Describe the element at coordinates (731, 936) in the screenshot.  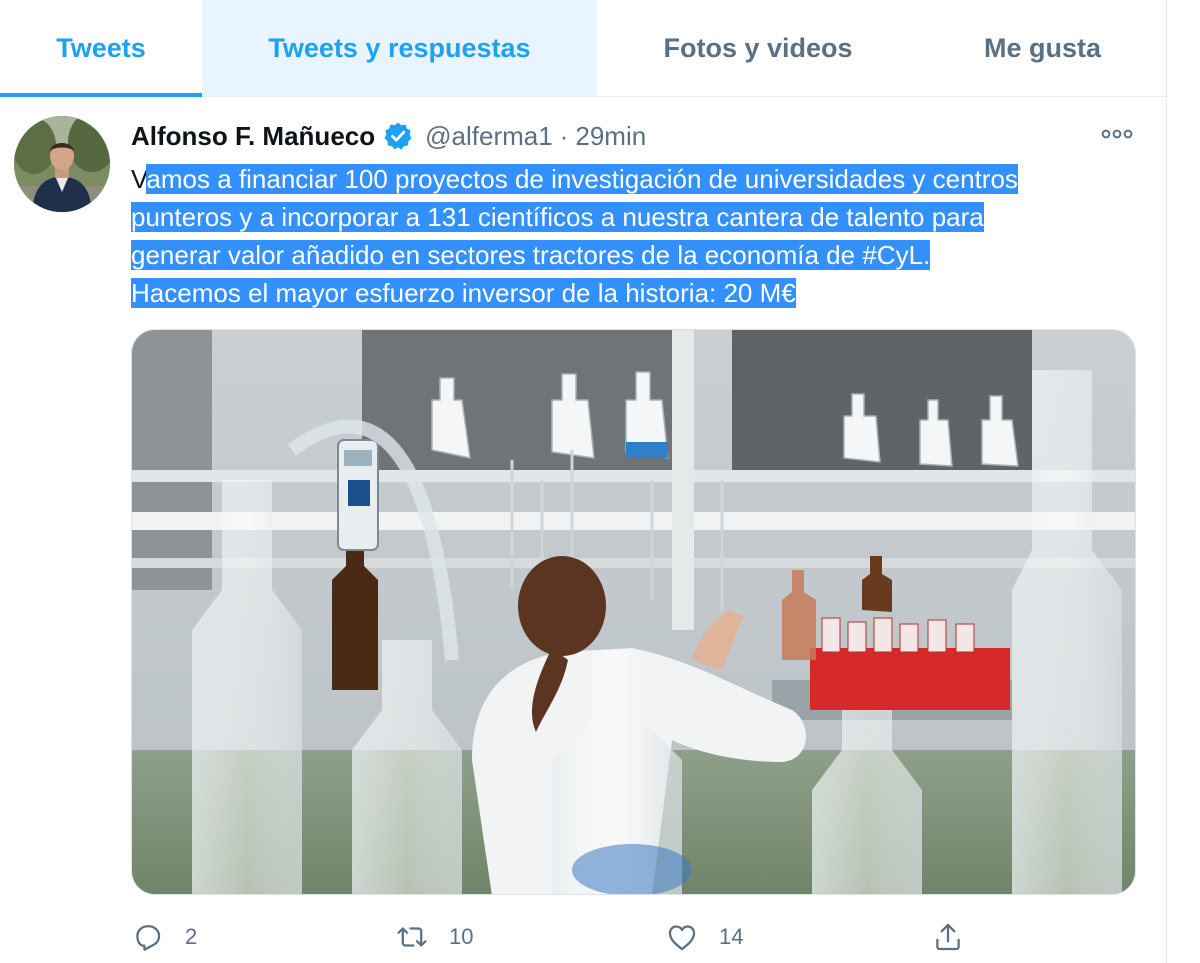
I see `like-count: 14` at that location.